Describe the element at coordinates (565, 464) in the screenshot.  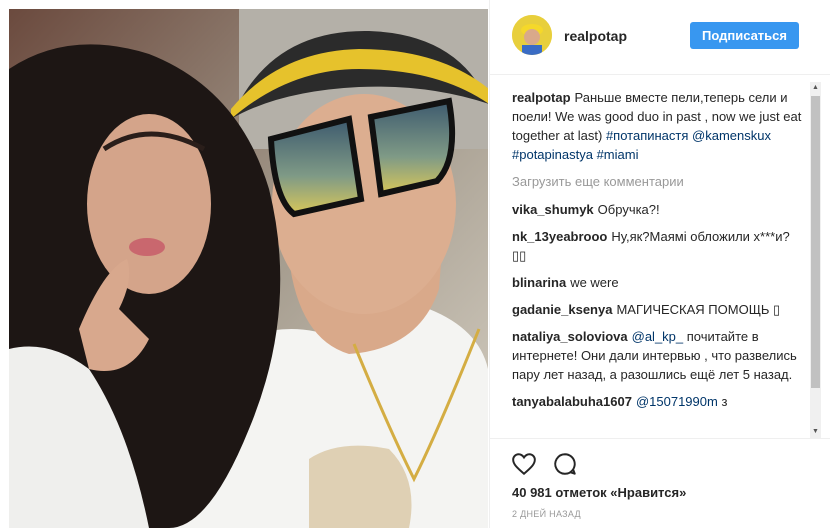
I see `speech-bubble-icon` at that location.